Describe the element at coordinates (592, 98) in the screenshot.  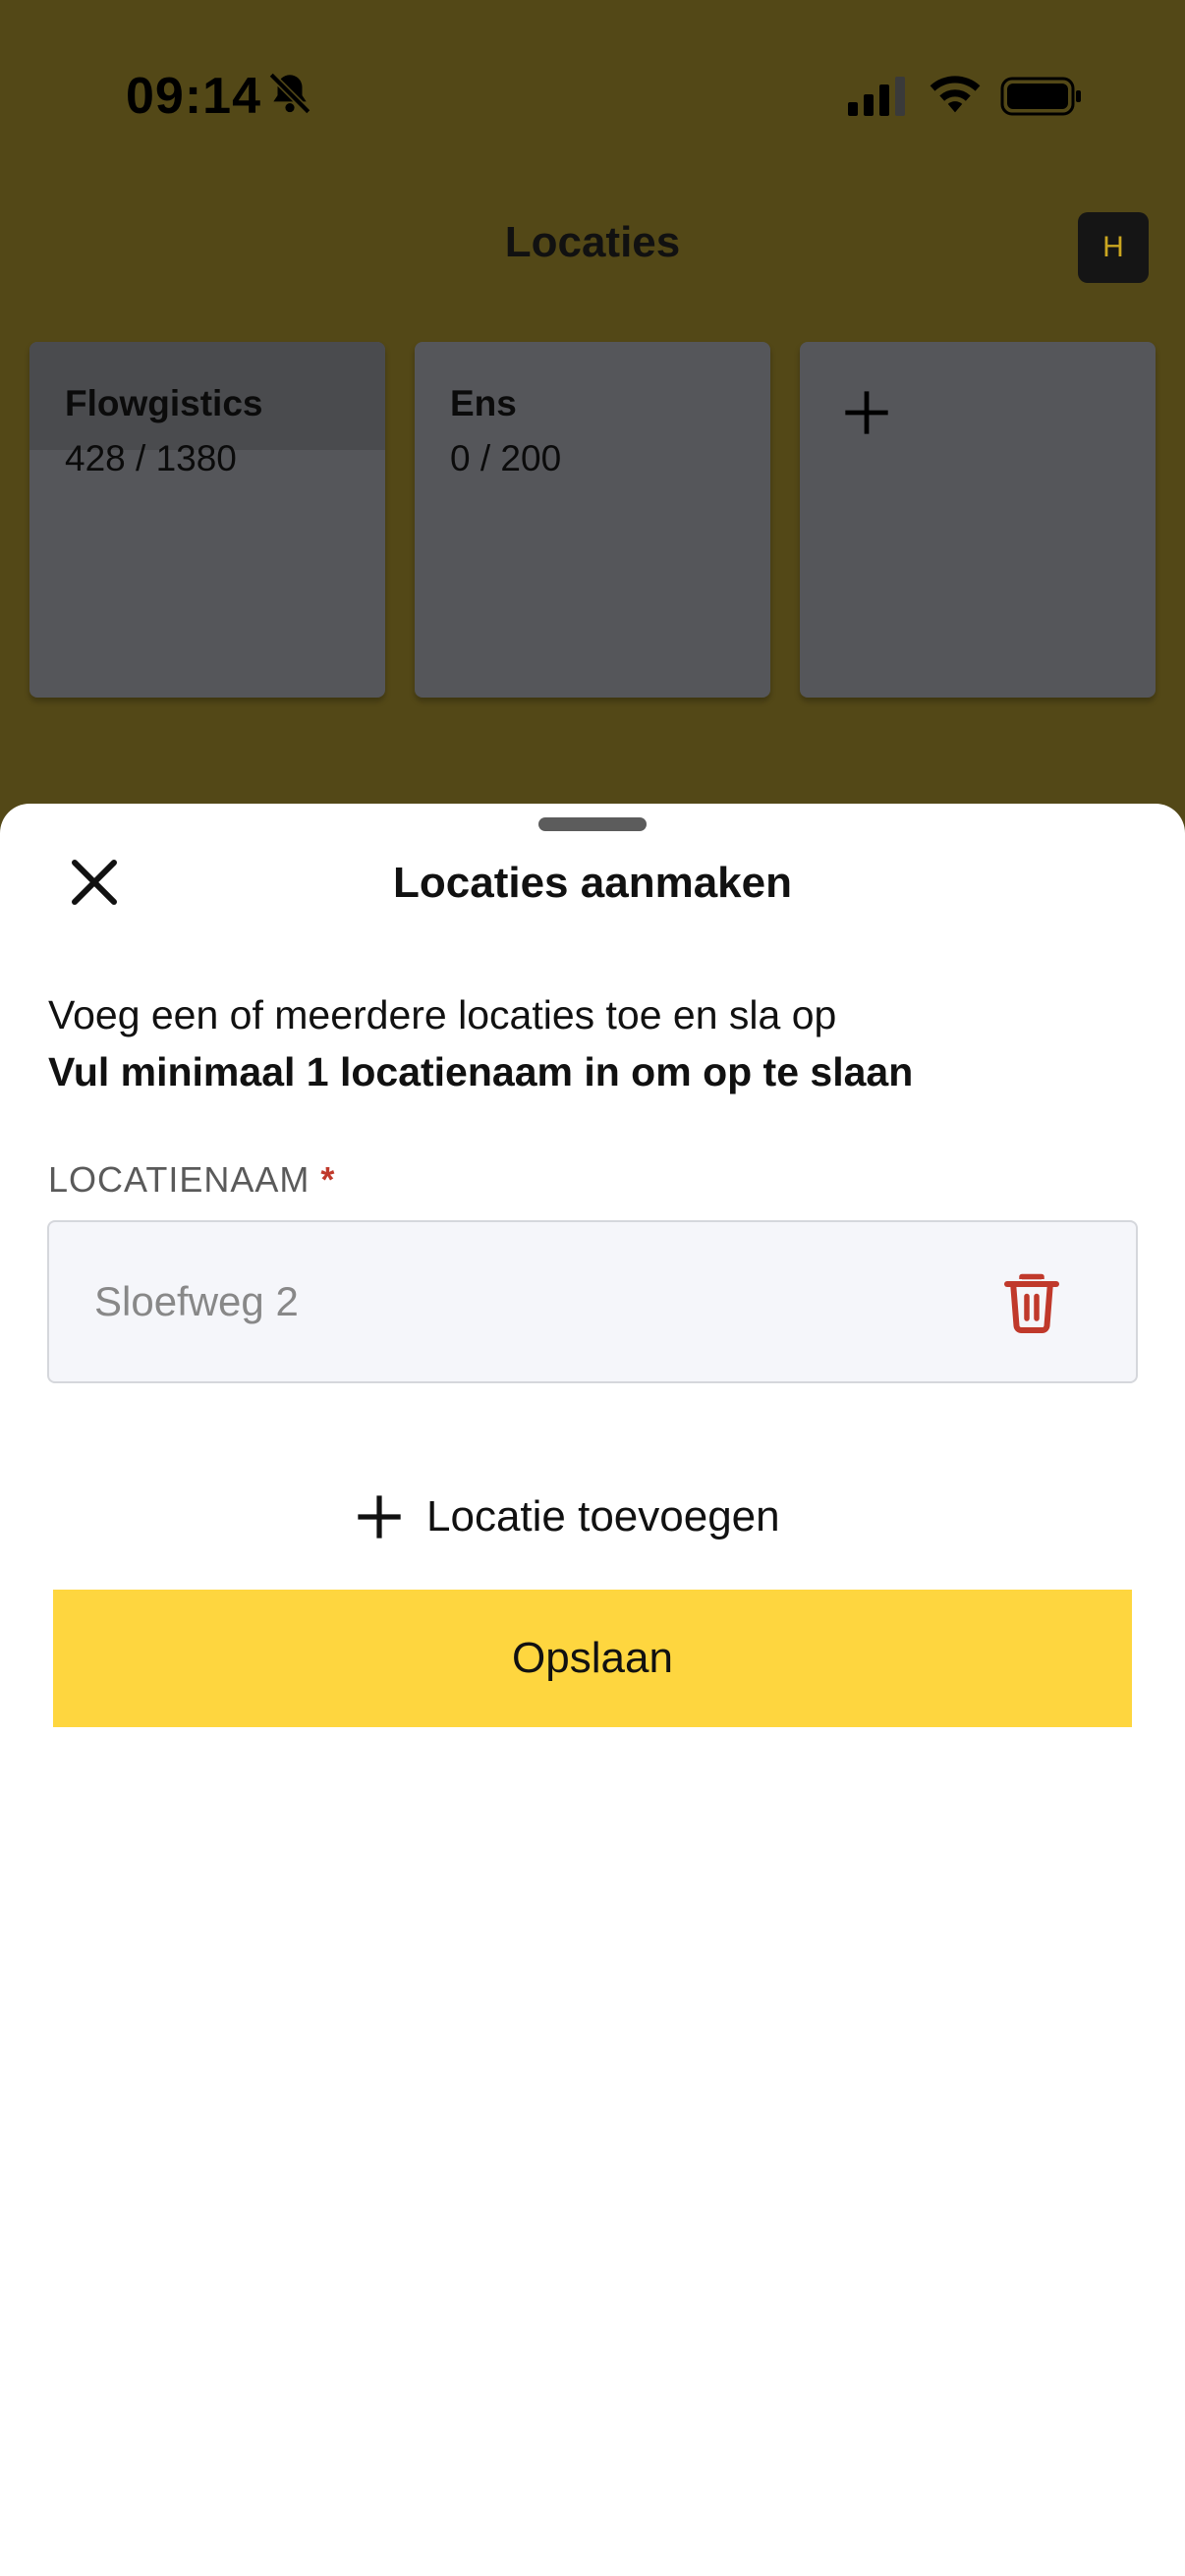
I see `status-bar: 09:14` at that location.